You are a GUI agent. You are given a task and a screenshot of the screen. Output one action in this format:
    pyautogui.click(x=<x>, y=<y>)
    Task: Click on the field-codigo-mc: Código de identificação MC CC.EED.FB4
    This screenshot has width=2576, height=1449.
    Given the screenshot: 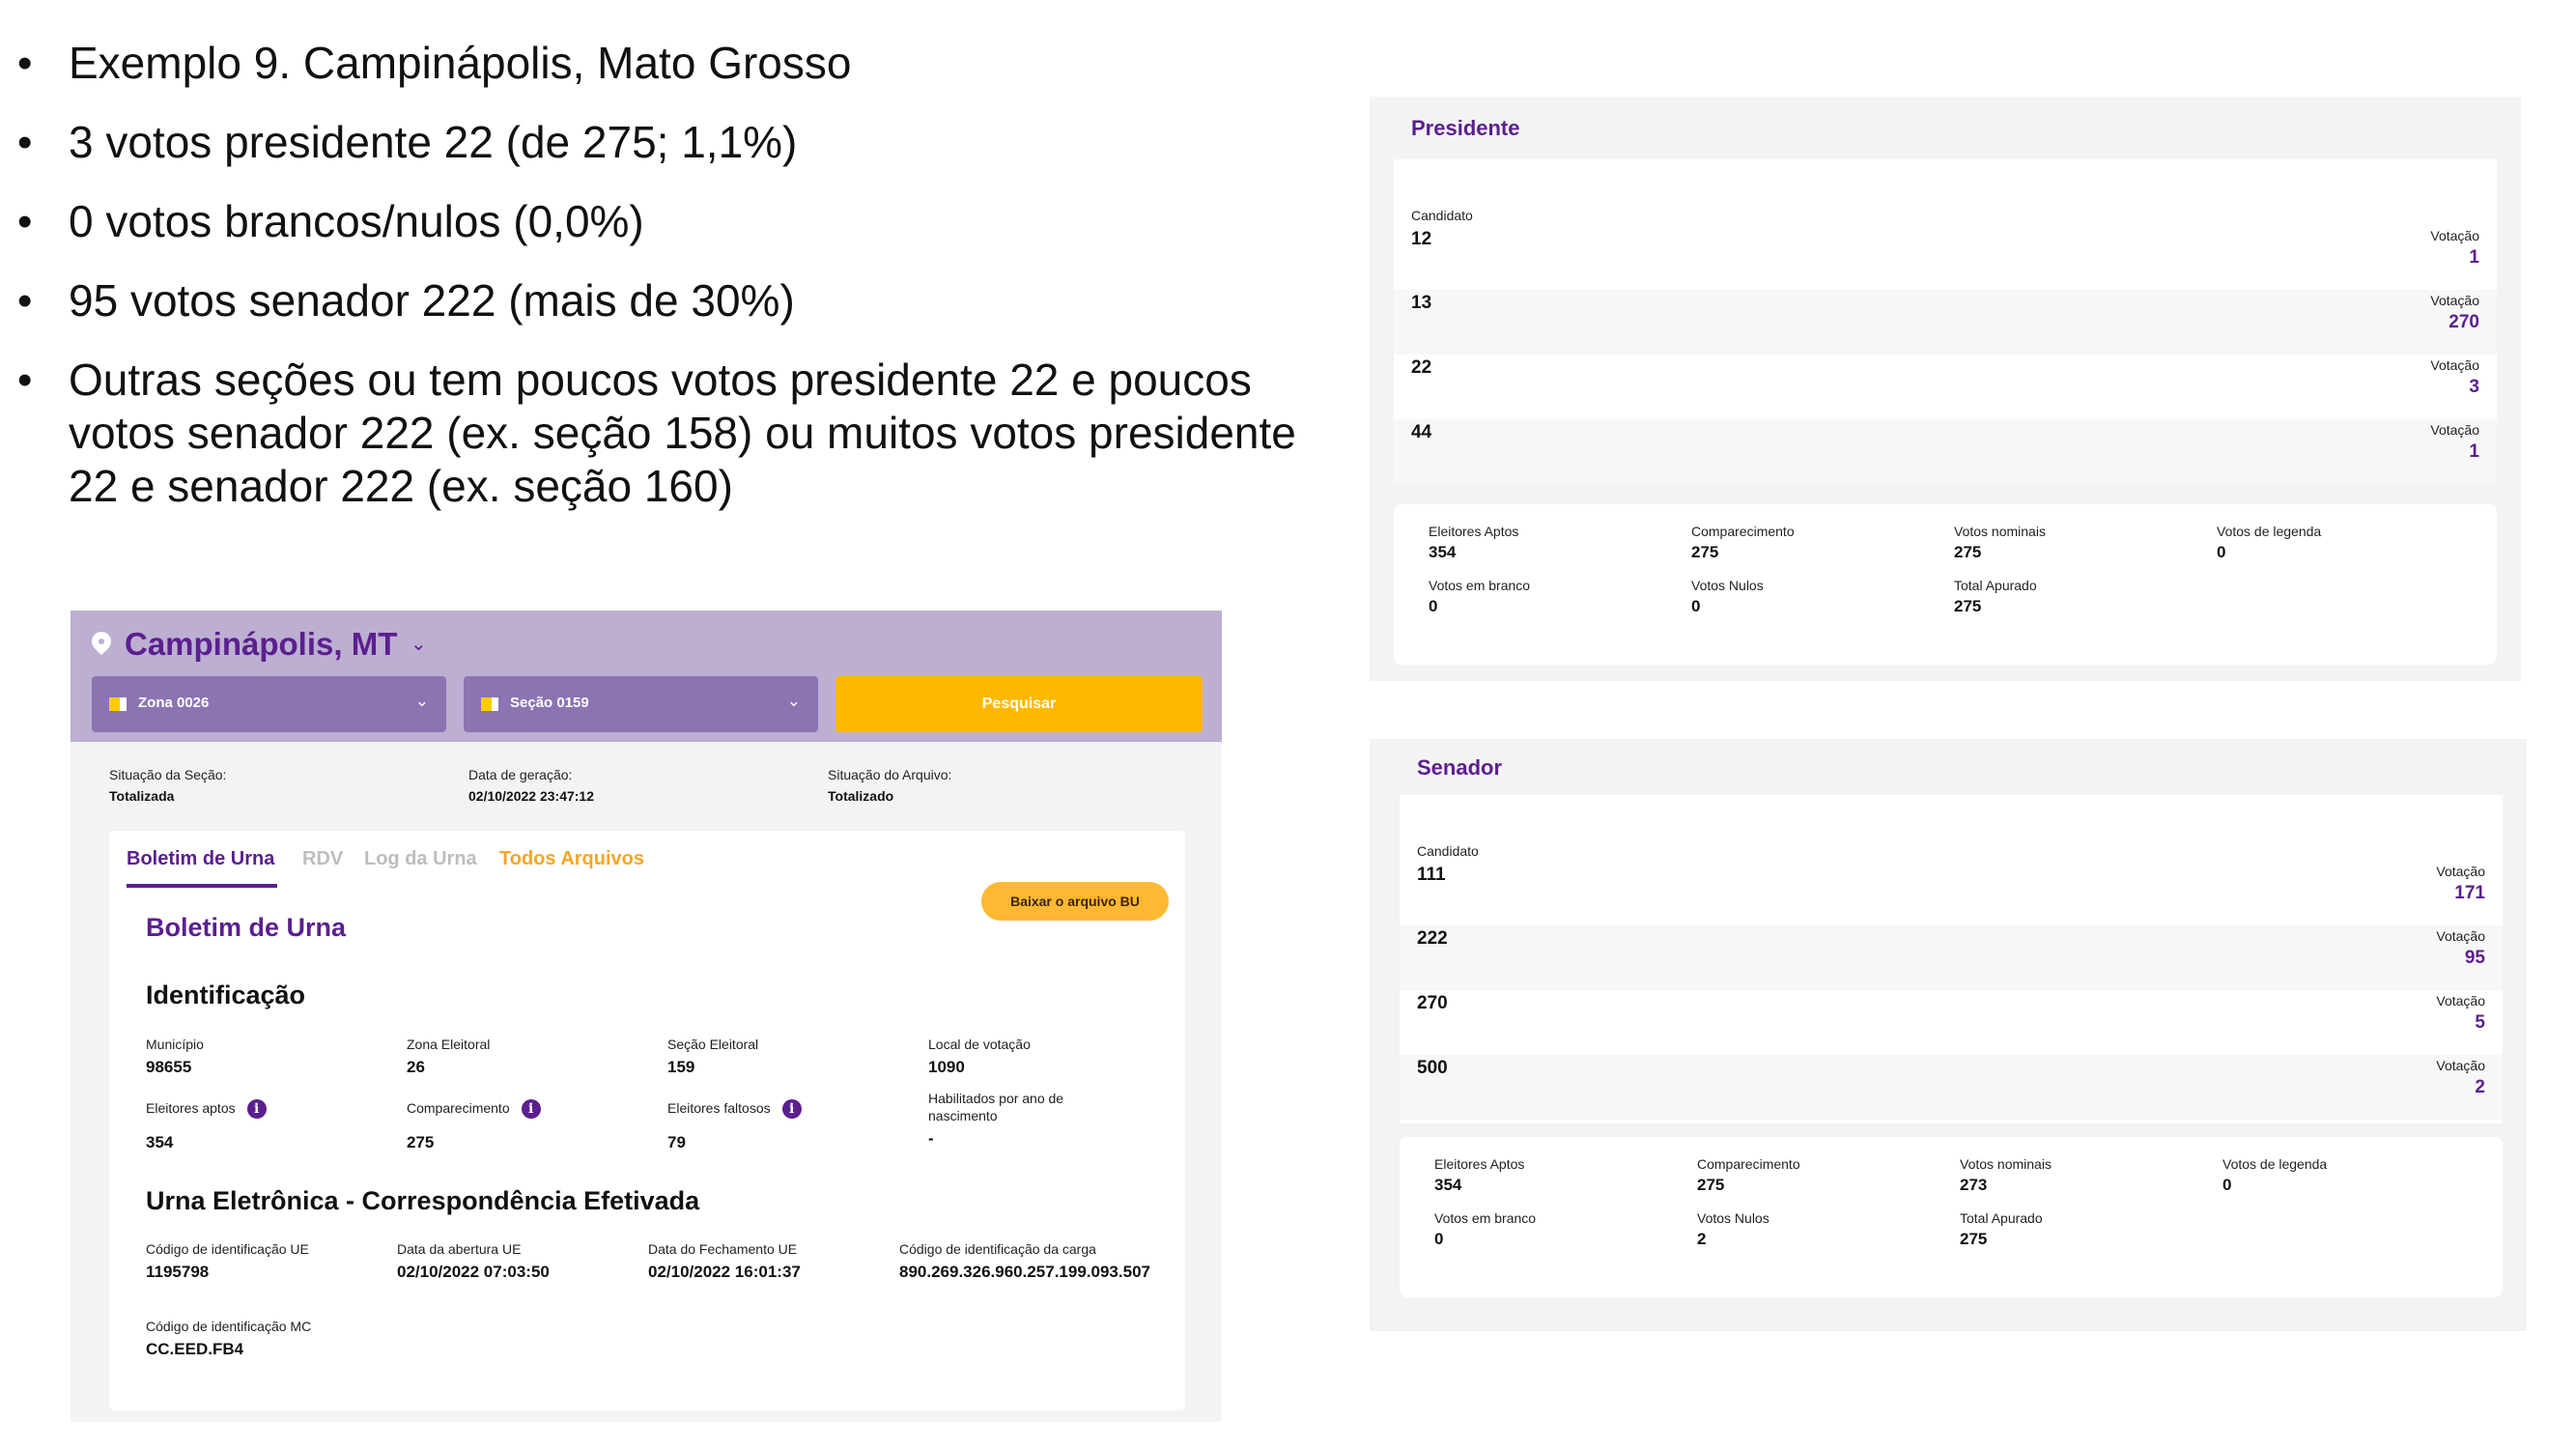 What is the action you would take?
    pyautogui.click(x=228, y=1339)
    